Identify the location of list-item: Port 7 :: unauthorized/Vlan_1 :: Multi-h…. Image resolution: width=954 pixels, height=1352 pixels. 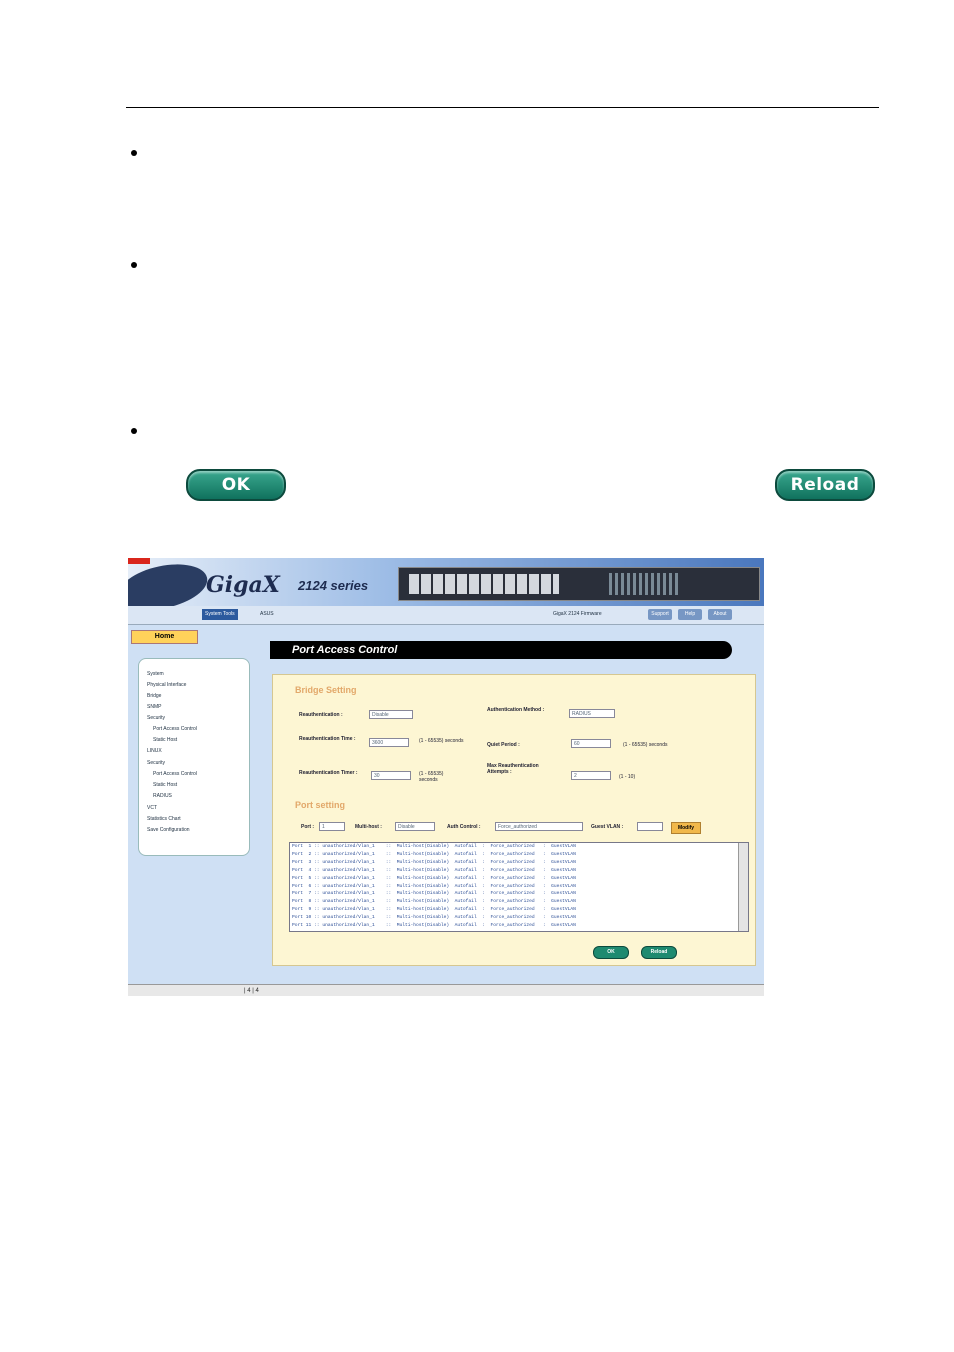
(519, 894).